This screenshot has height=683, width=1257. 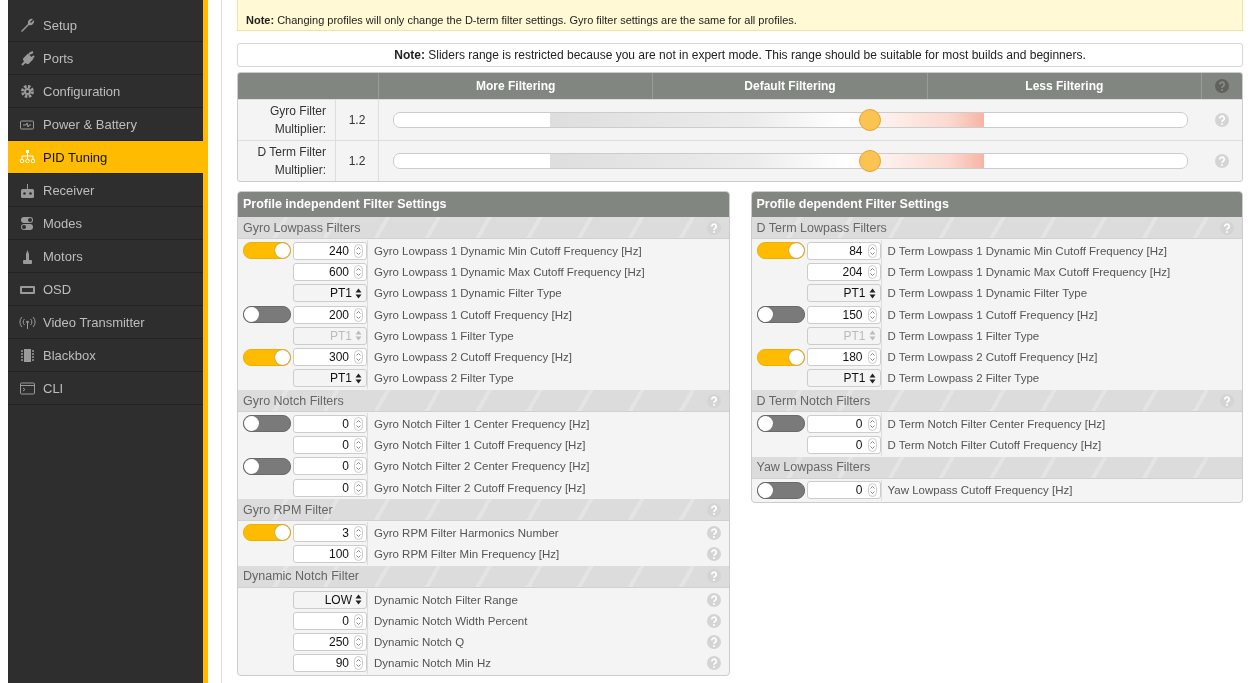 I want to click on setting-label: Yaw Lowpass Cutoff Frequency [Hz], so click(x=980, y=490).